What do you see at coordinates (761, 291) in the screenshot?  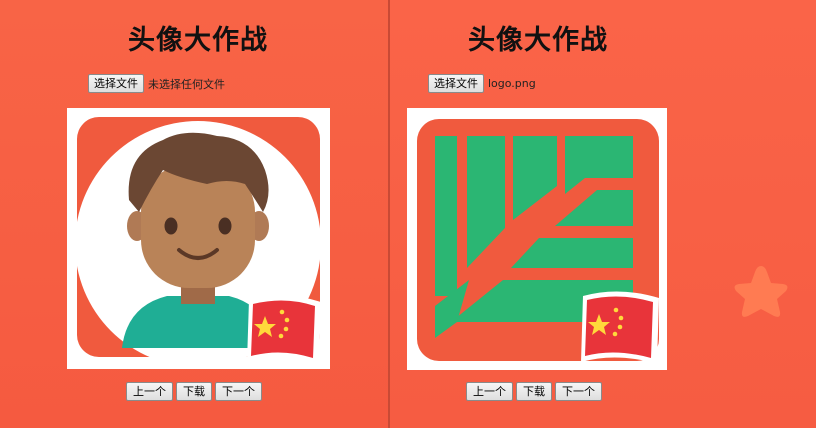 I see `star-icon` at bounding box center [761, 291].